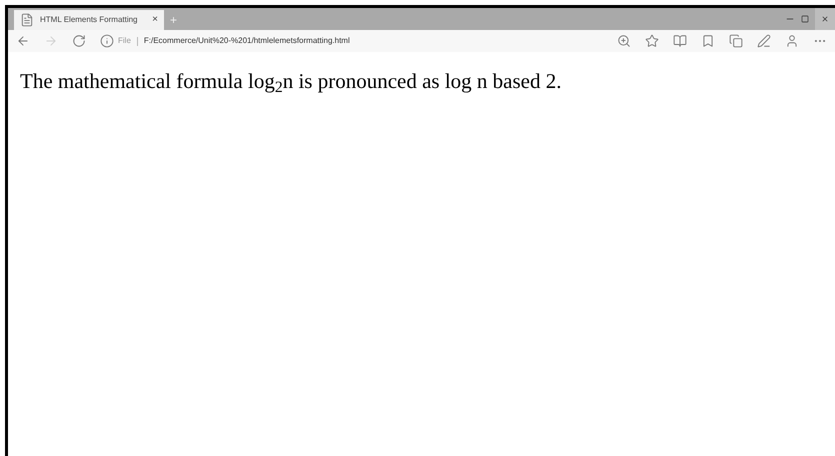  Describe the element at coordinates (764, 41) in the screenshot. I see `pen-icon` at that location.